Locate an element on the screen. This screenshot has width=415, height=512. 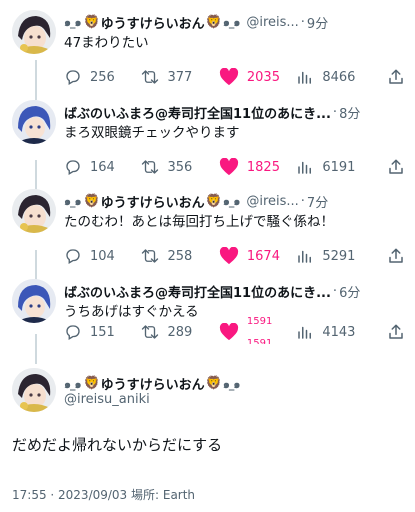
tweet-text: だめだよ帰れないからだにする is located at coordinates (117, 445).